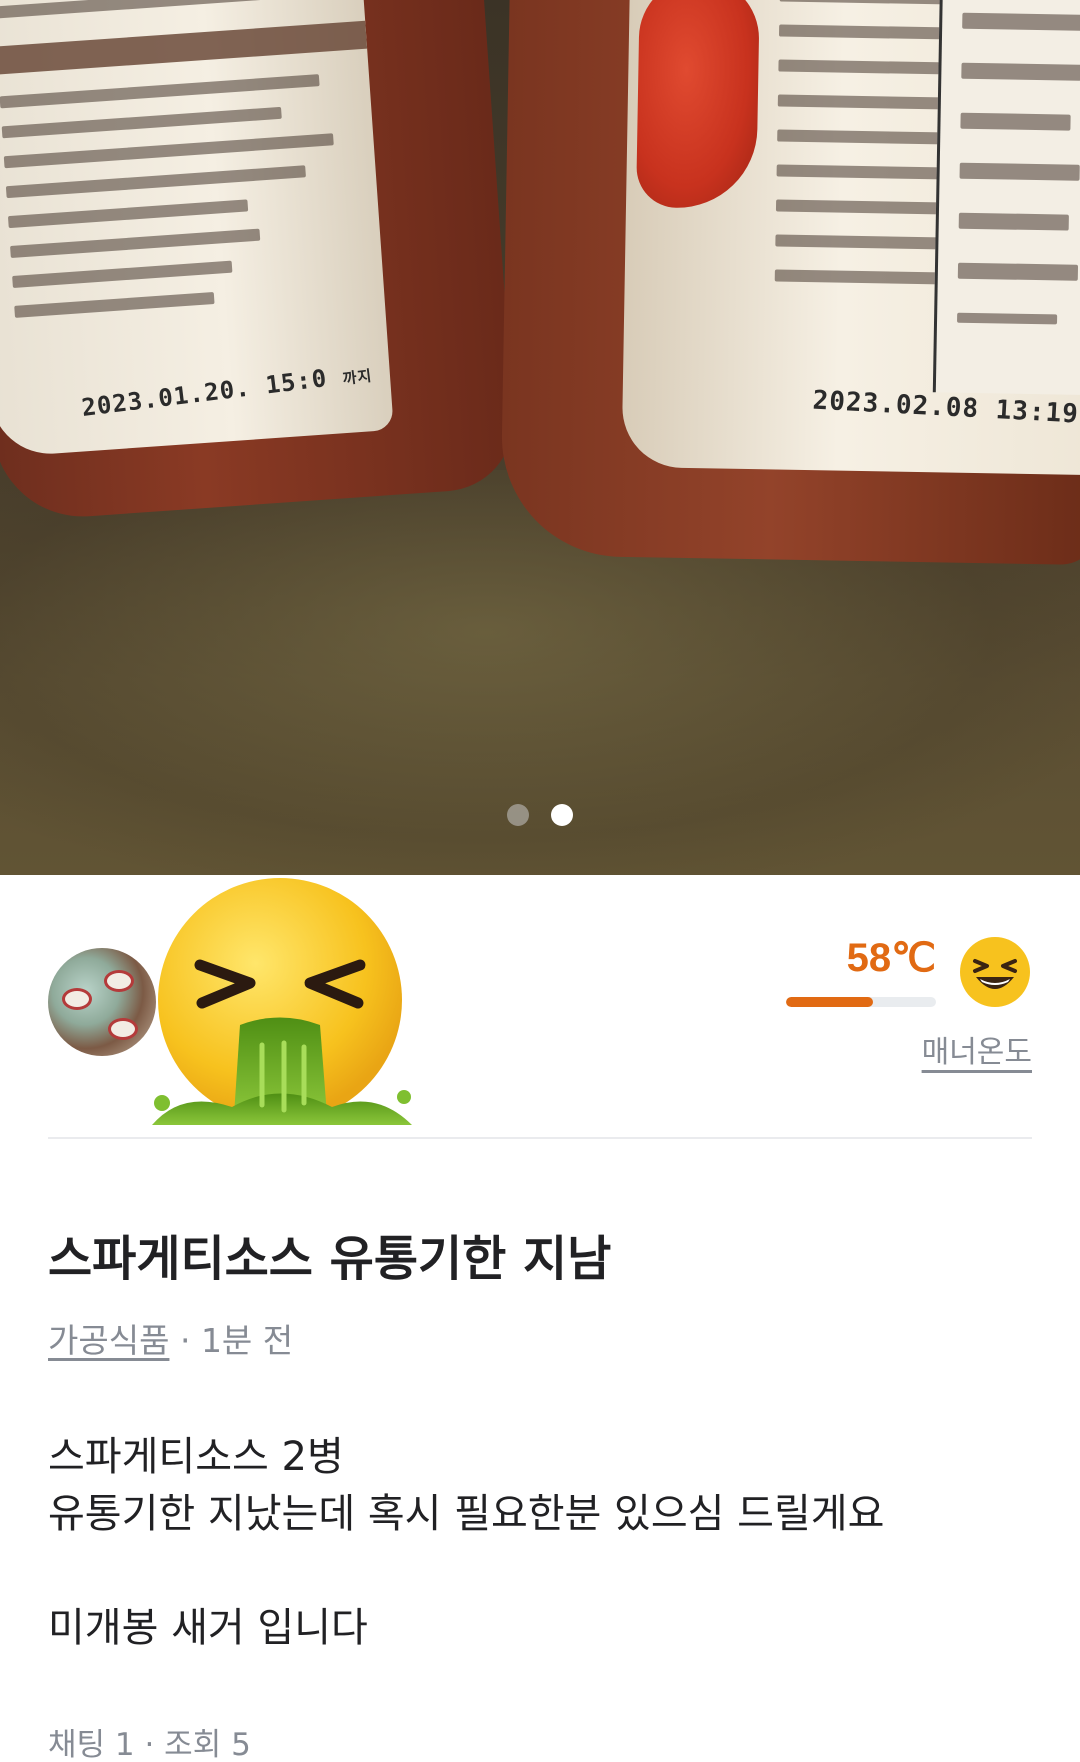 The image size is (1080, 1762). I want to click on manner-temp-fill, so click(829, 1002).